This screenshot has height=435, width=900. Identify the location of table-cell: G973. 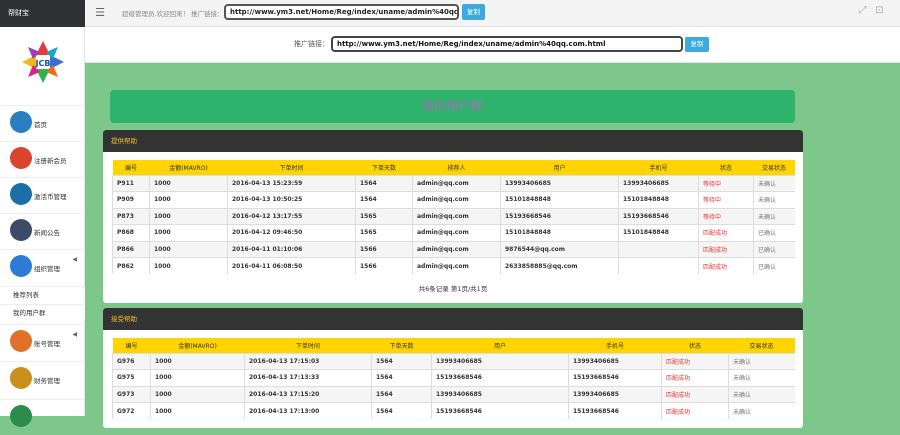
(131, 394).